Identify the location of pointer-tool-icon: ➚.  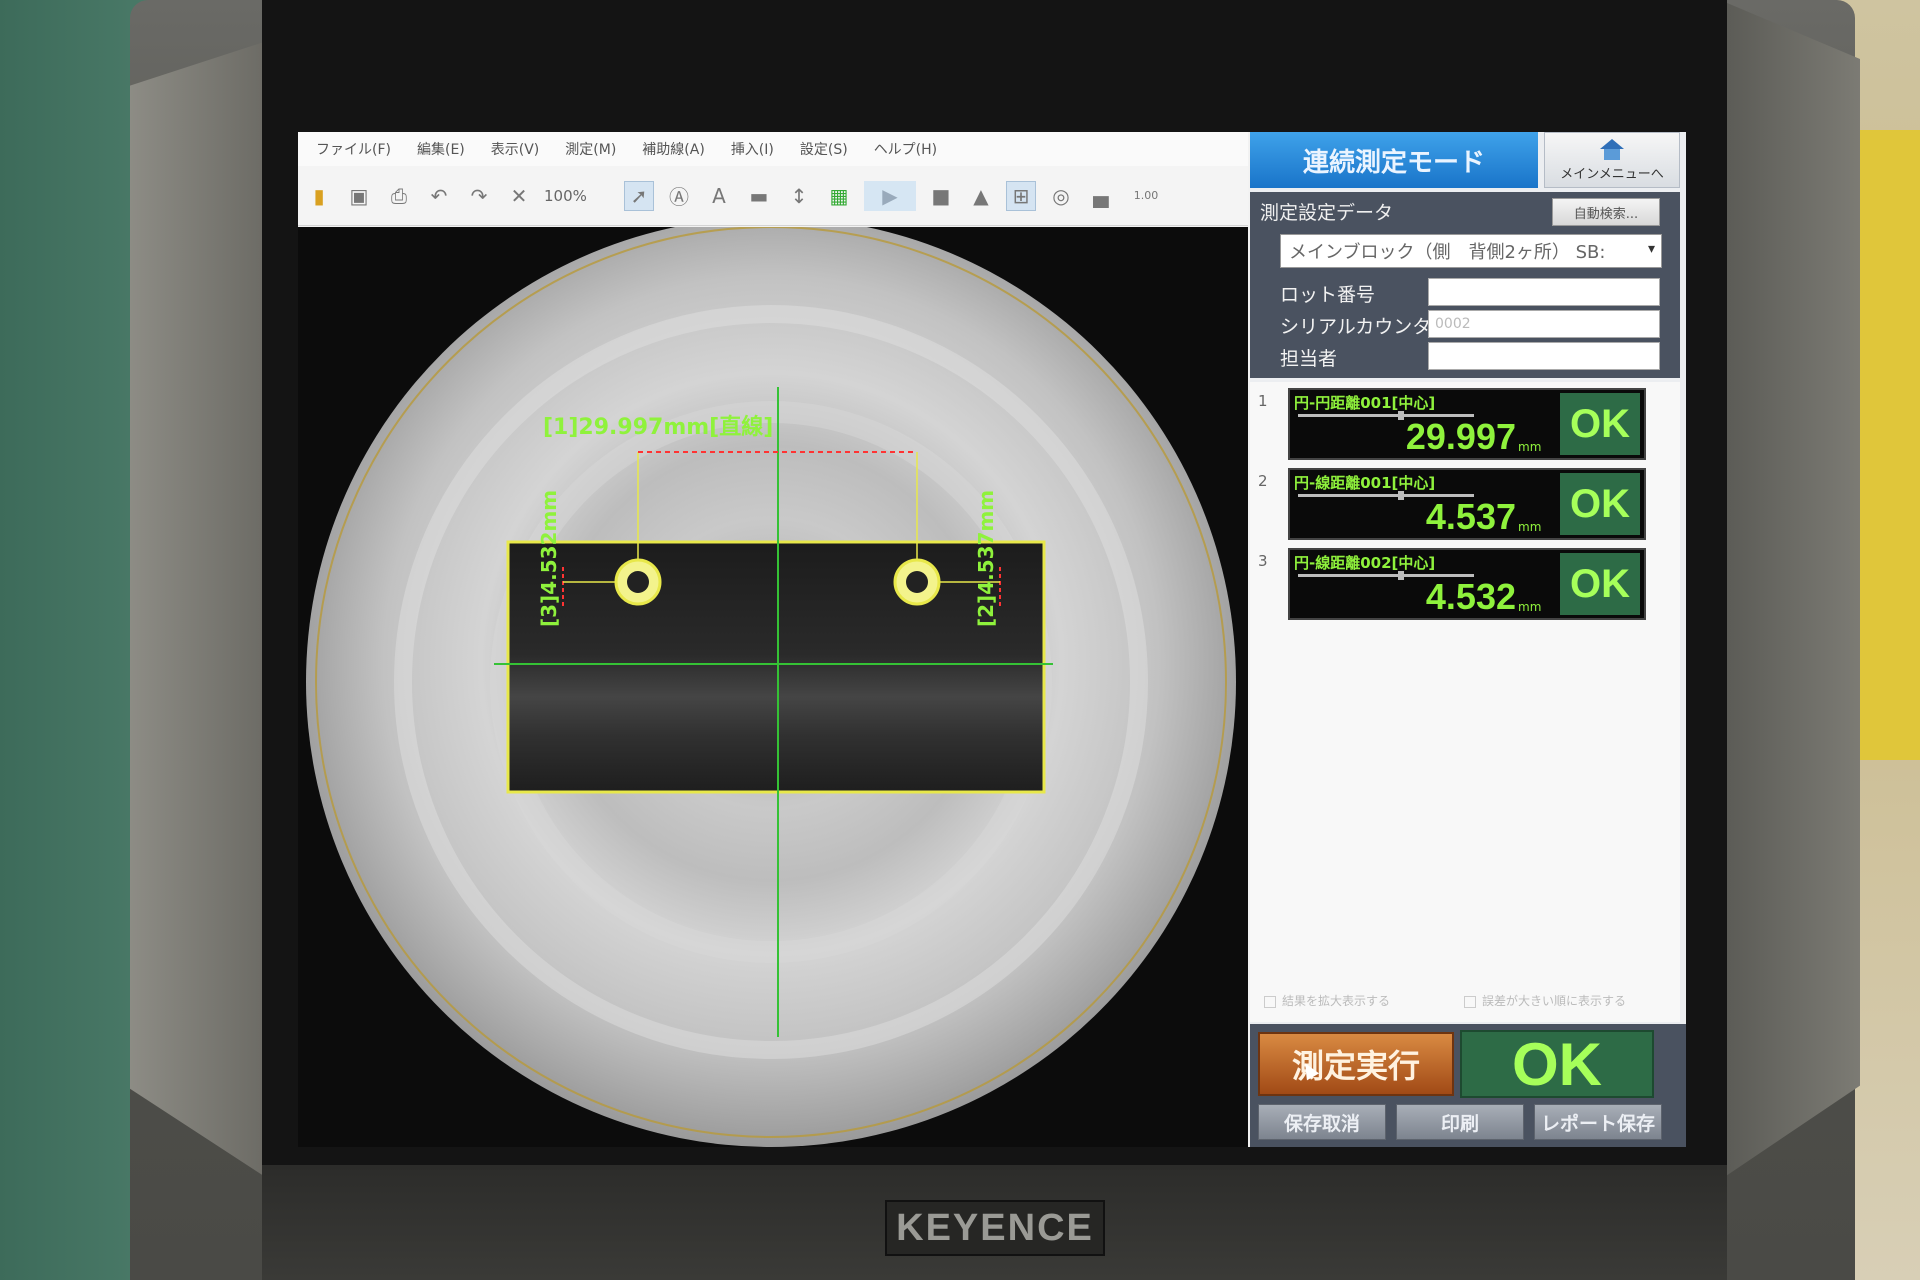
(639, 195).